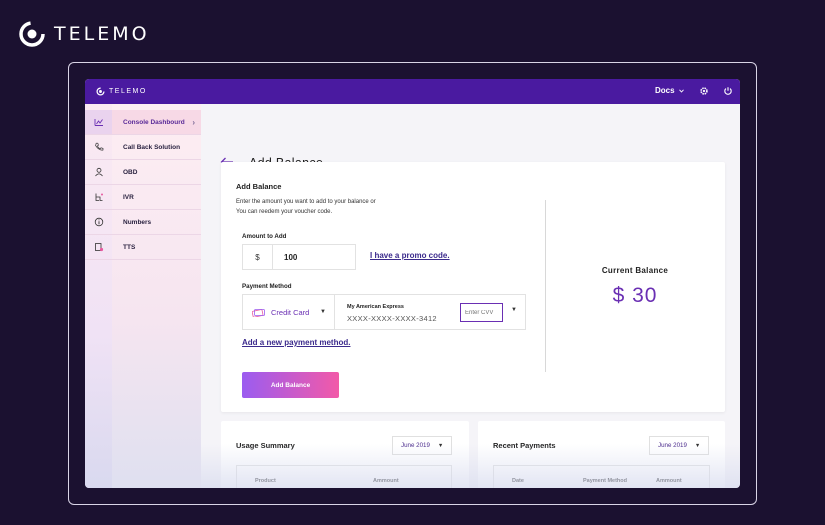  I want to click on rail-numbers, so click(98, 222).